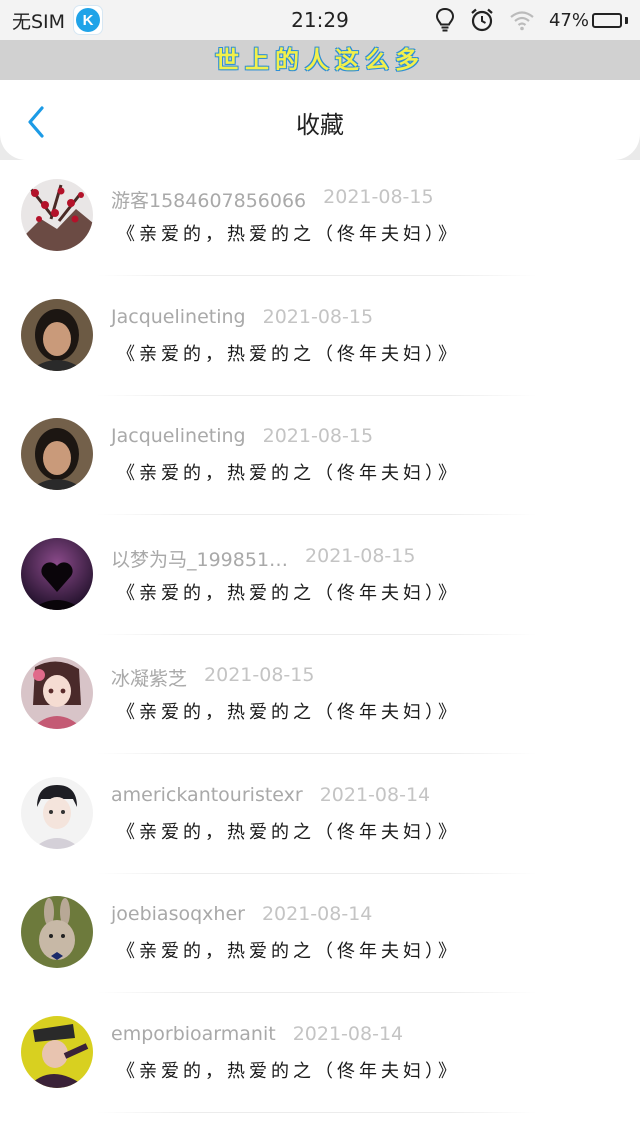 This screenshot has height=1138, width=640. I want to click on list-item: joebiasoqxher 2021-08-14 《亲爱的，热爱的之（佟年夫妇）》, so click(320, 937).